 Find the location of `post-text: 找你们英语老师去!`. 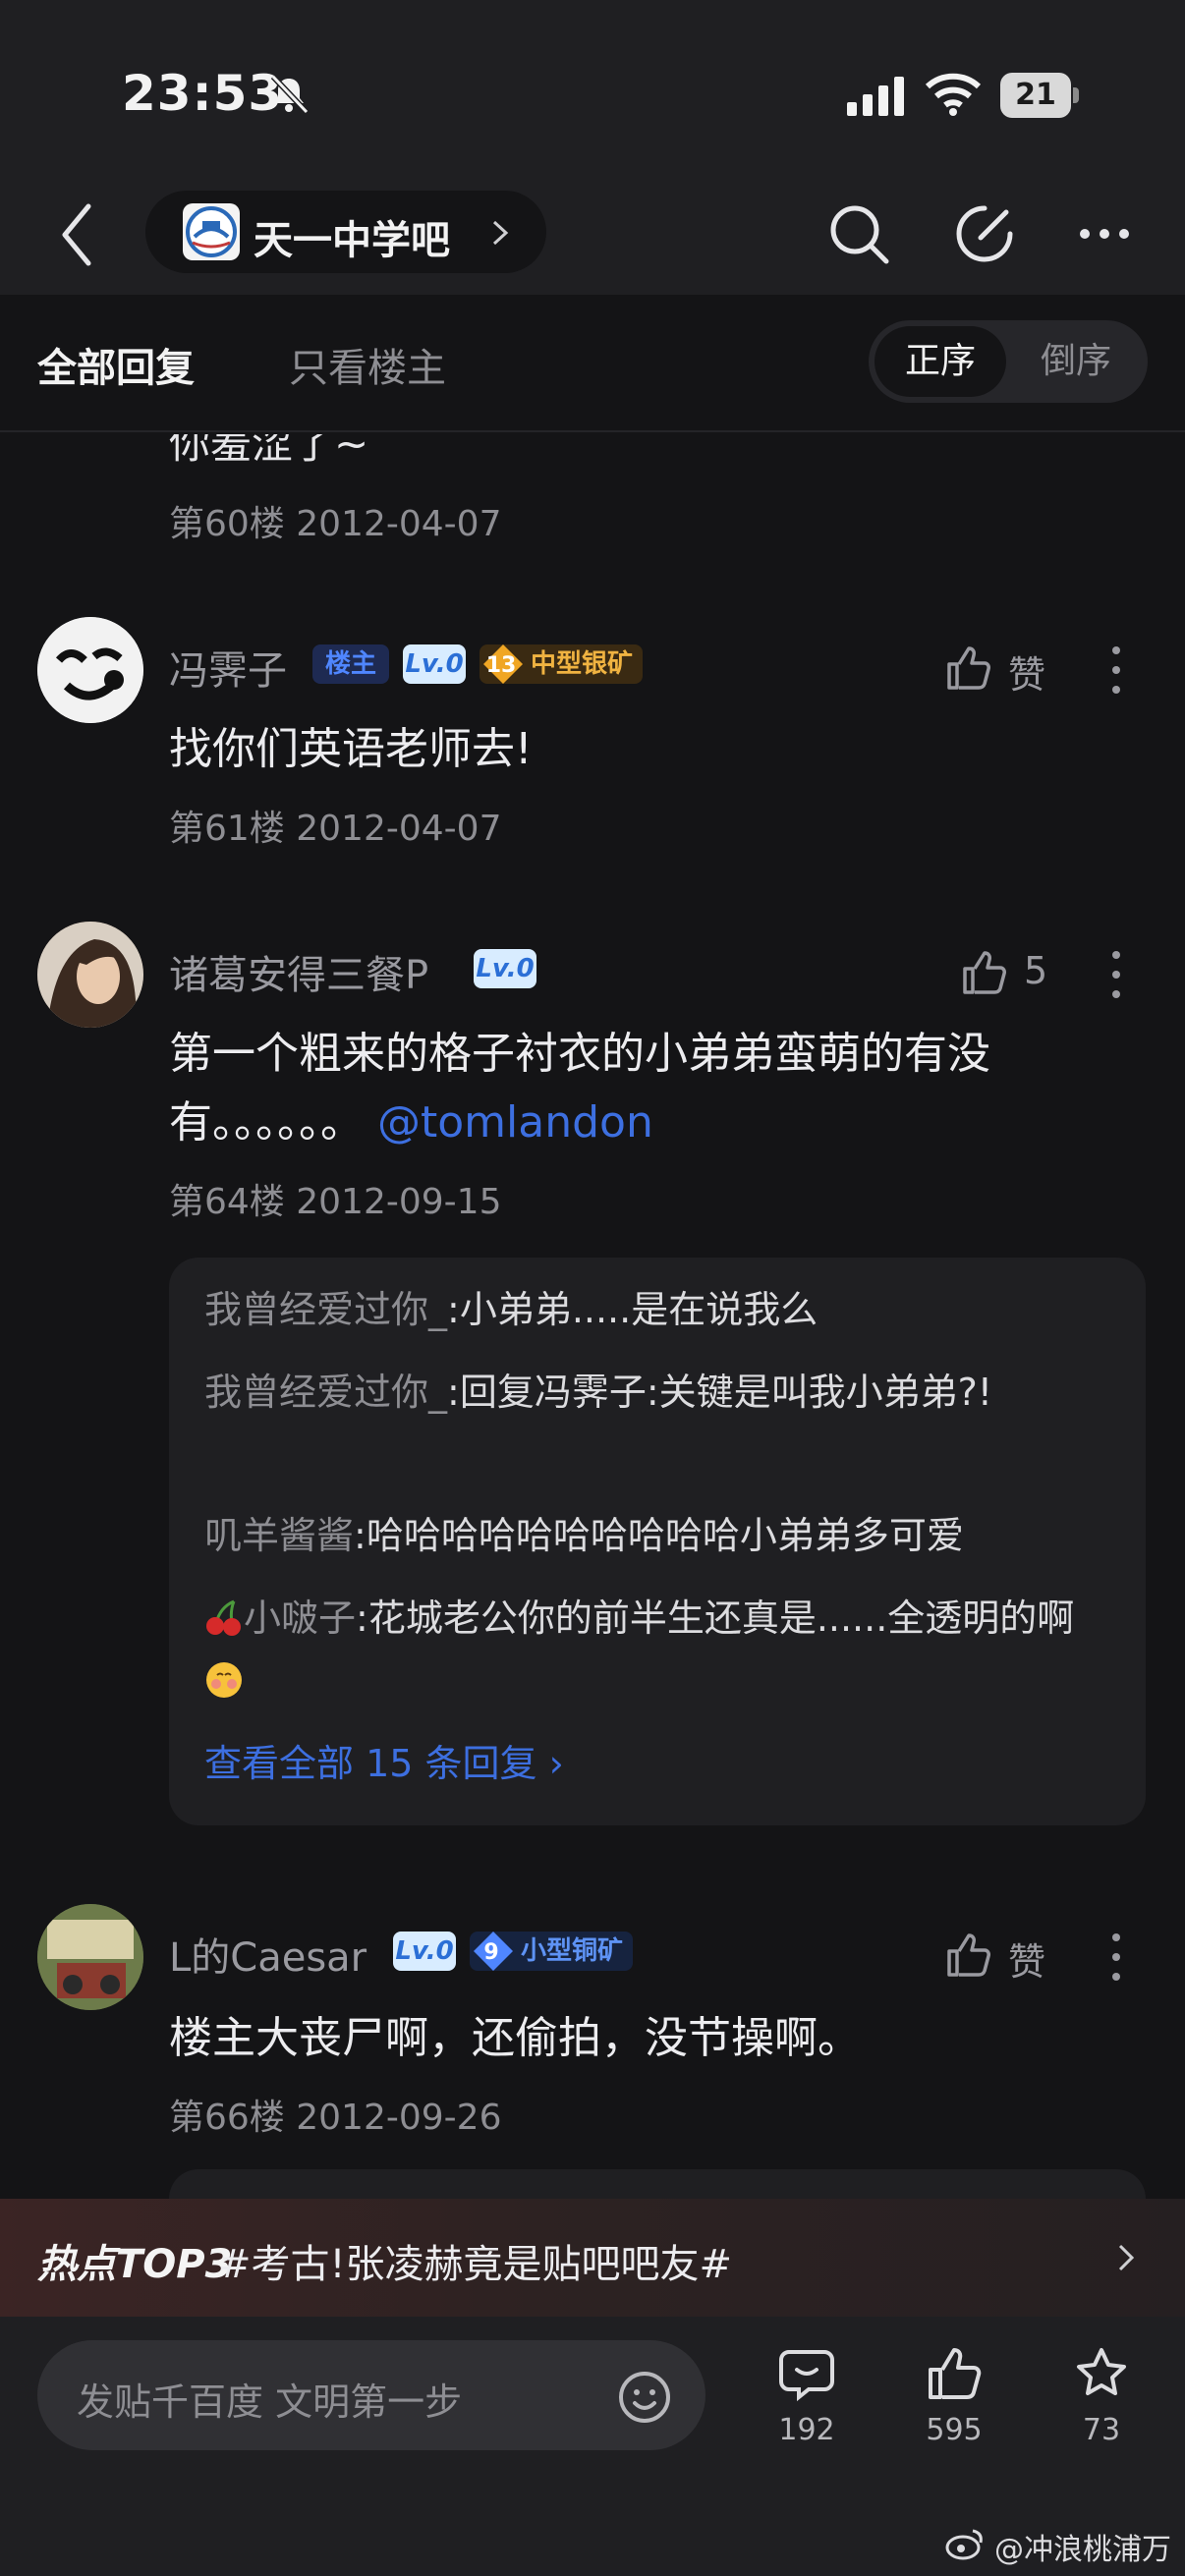

post-text: 找你们英语老师去! is located at coordinates (351, 749).